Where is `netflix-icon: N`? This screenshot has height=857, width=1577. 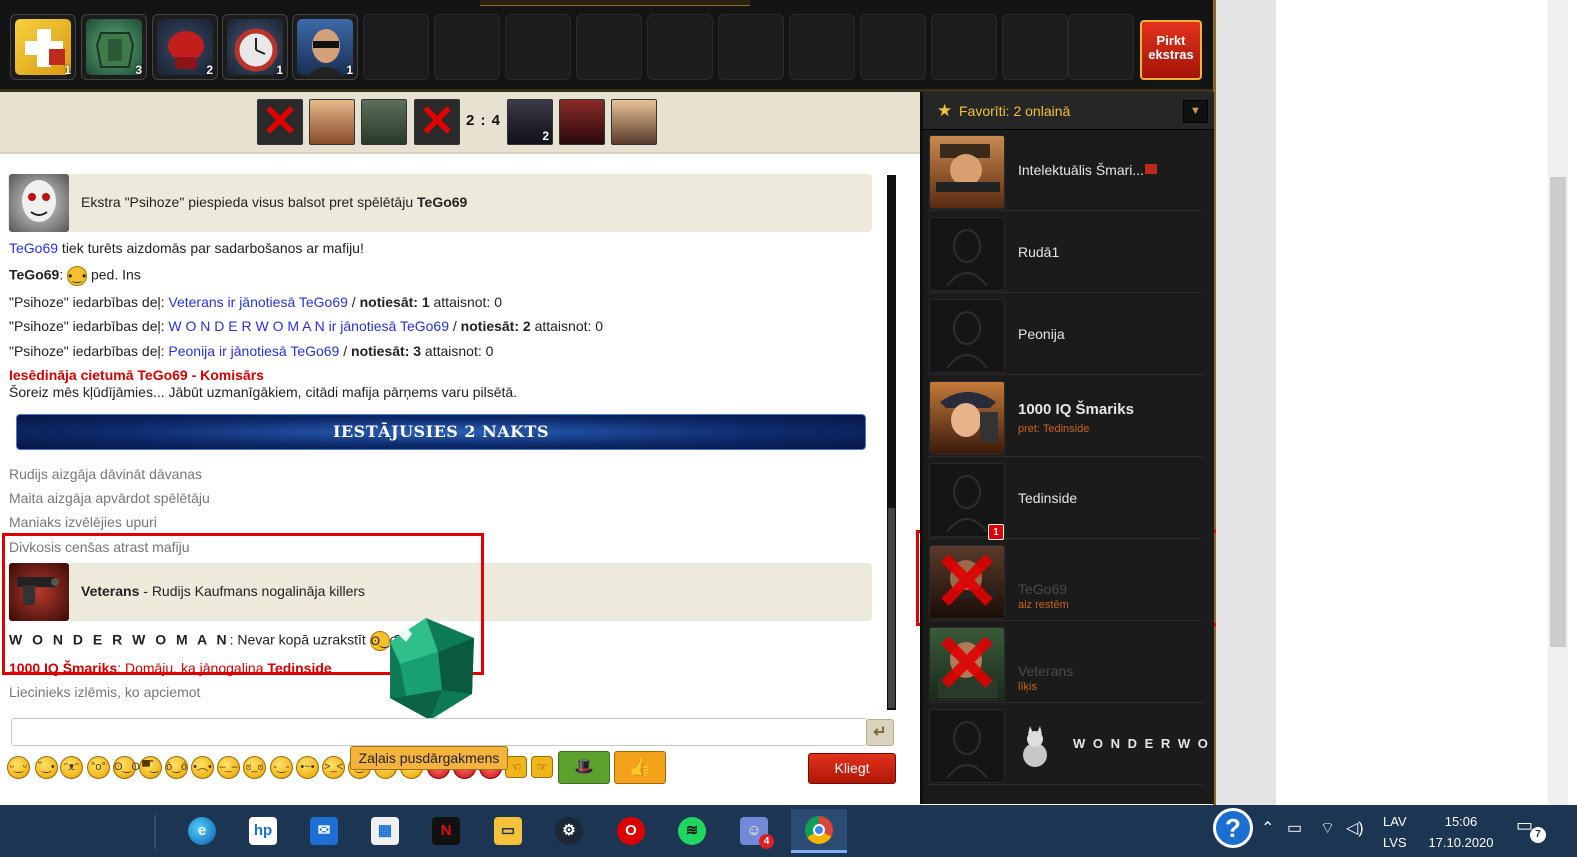
netflix-icon: N is located at coordinates (446, 831).